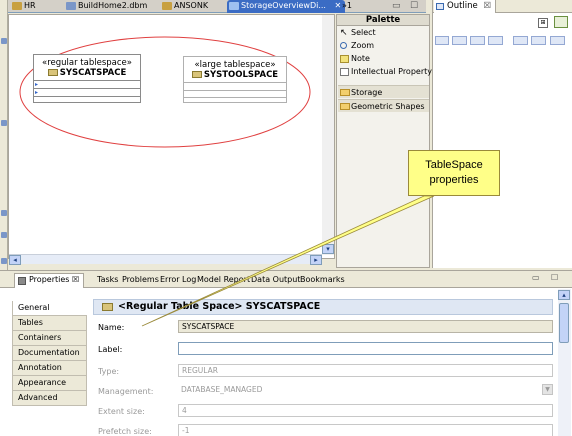 This screenshot has width=572, height=436. I want to click on callout-line-2: properties, so click(454, 180).